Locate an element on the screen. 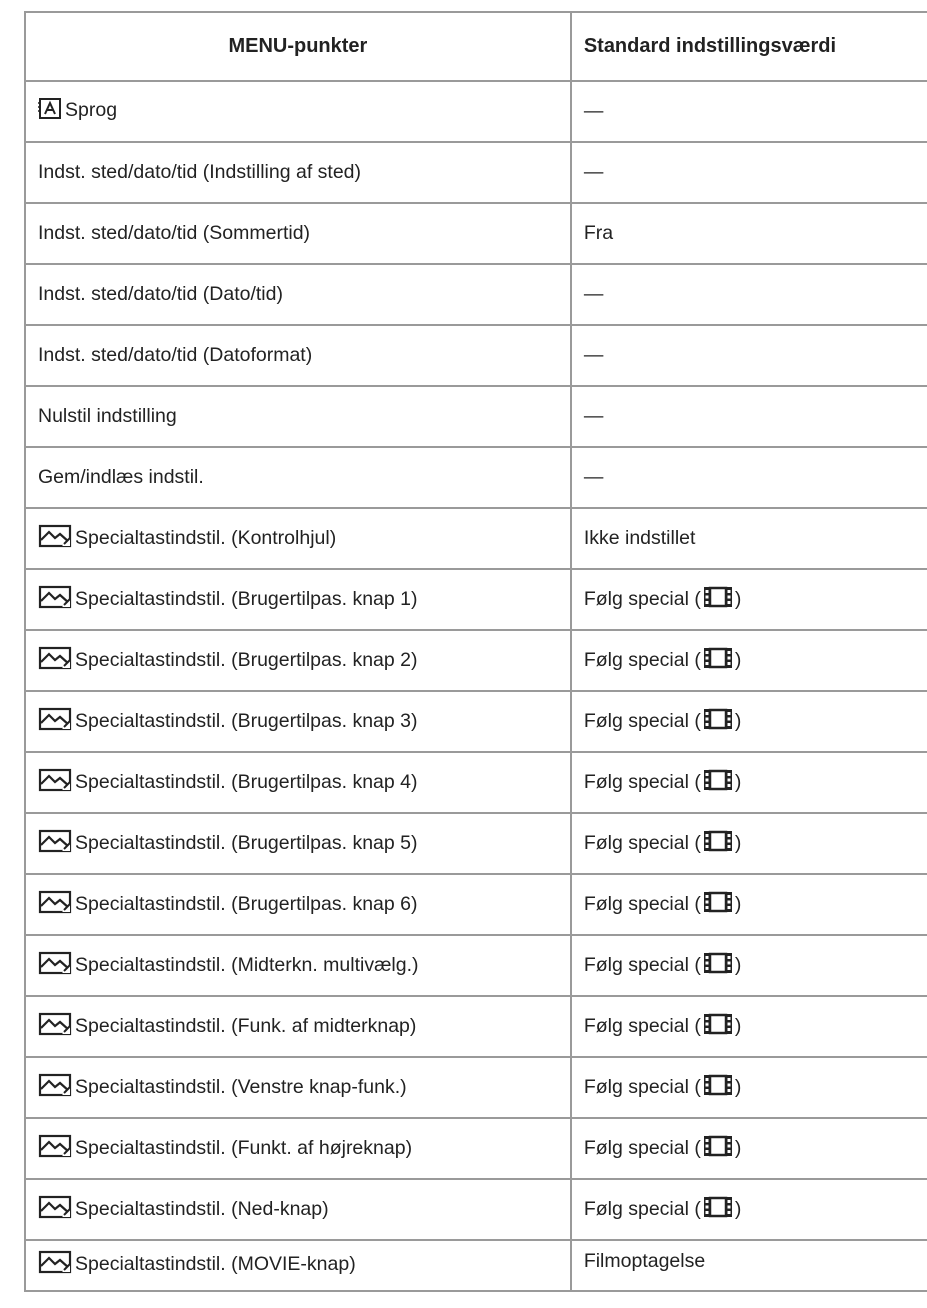 The width and height of the screenshot is (927, 1308). table-row: Indst. sted/dato/tid (Datoformat) — is located at coordinates (475, 355).